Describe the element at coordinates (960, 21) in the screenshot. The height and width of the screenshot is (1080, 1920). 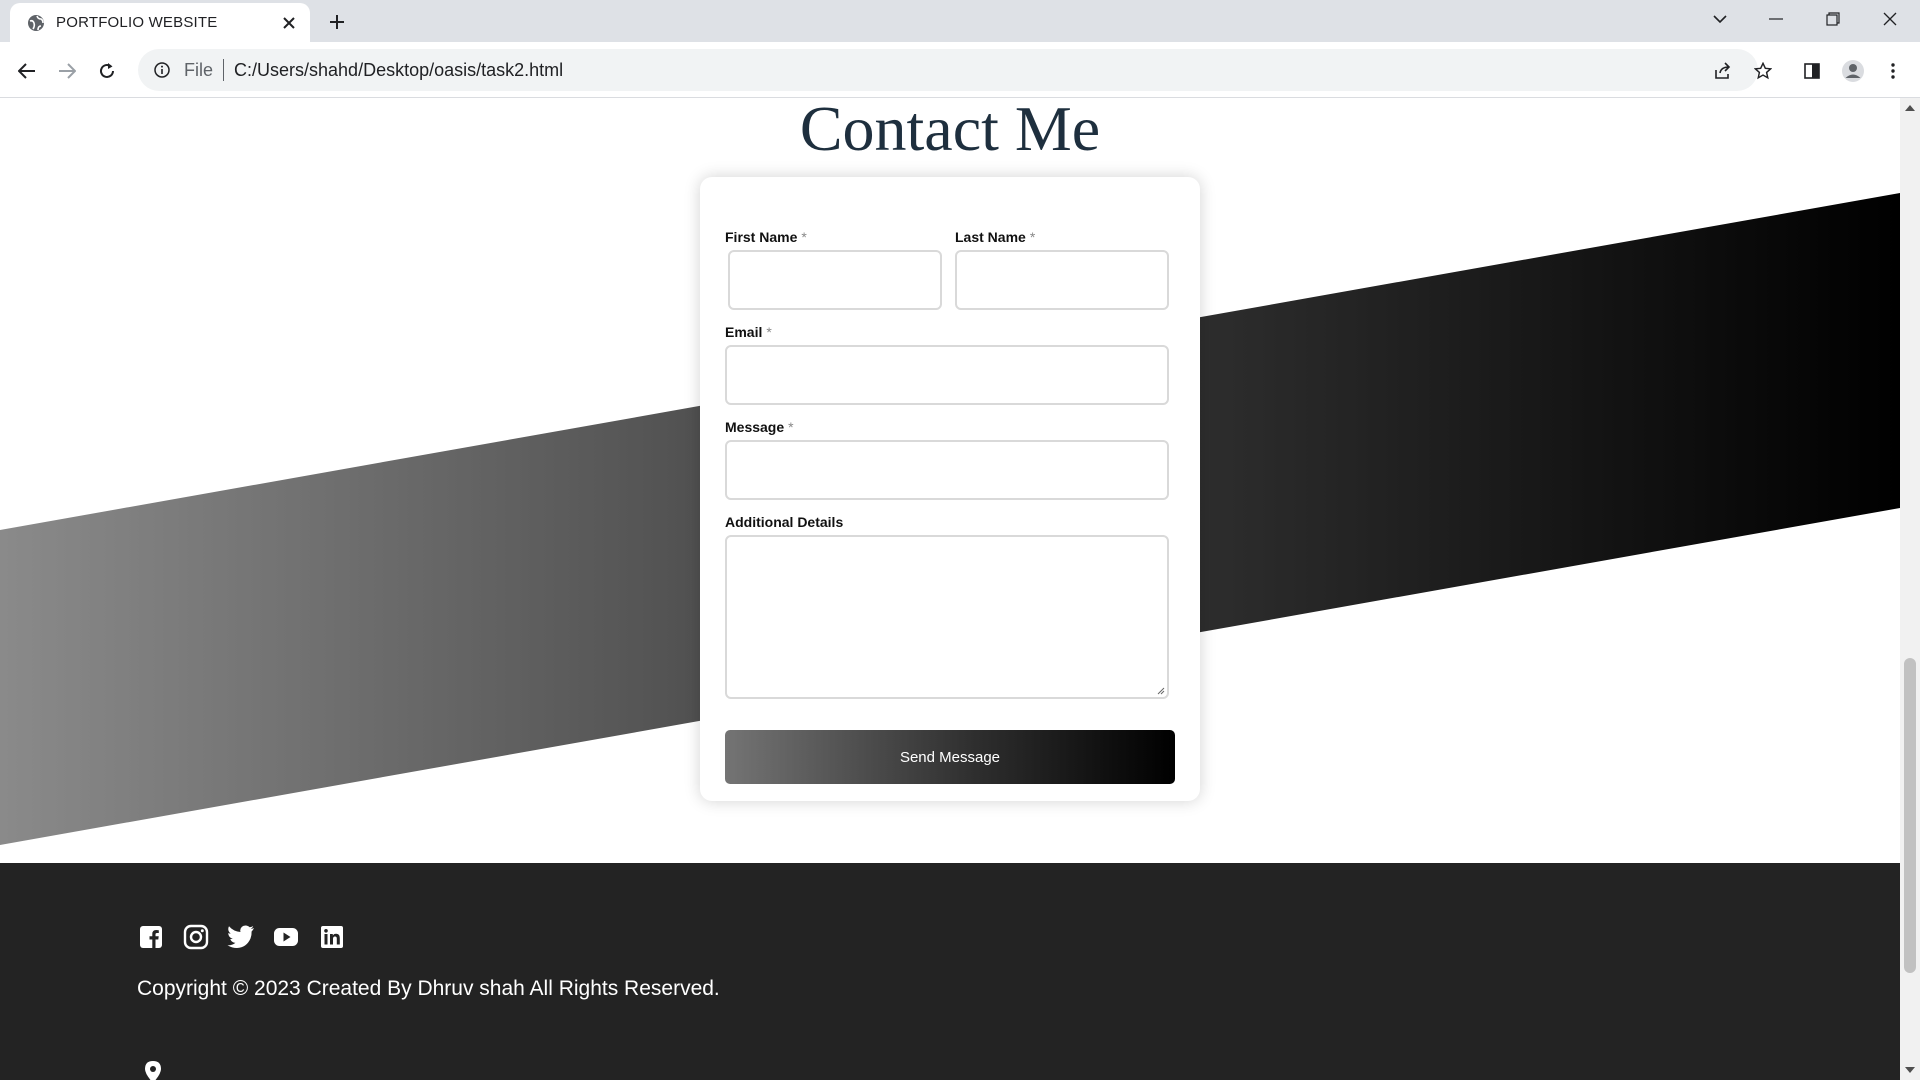
I see `browser-tabstrip: PORTFOLIO WEBSITE` at that location.